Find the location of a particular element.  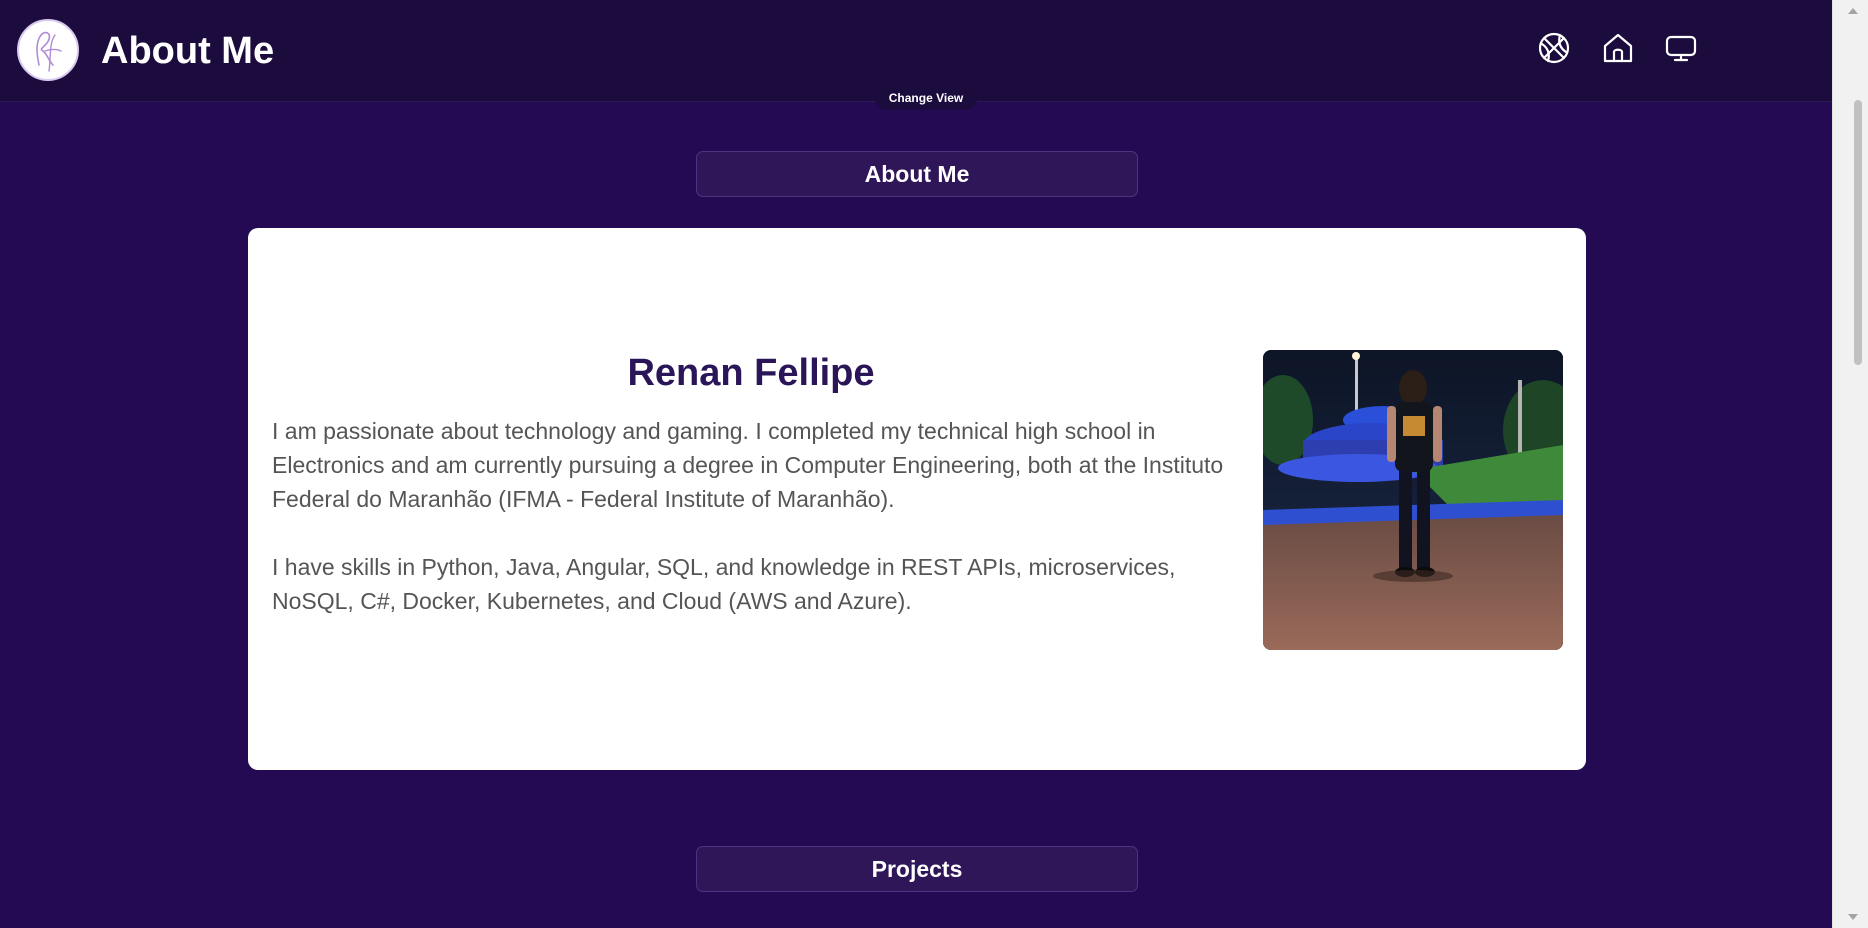

home-icon is located at coordinates (1618, 48).